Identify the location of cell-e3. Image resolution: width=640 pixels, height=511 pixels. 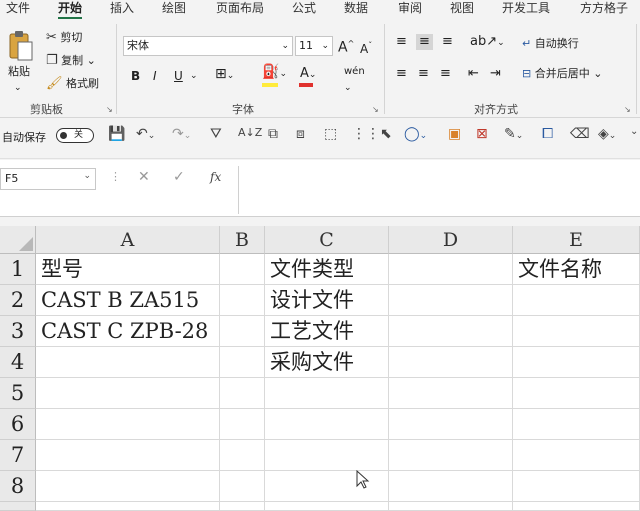
(576, 331).